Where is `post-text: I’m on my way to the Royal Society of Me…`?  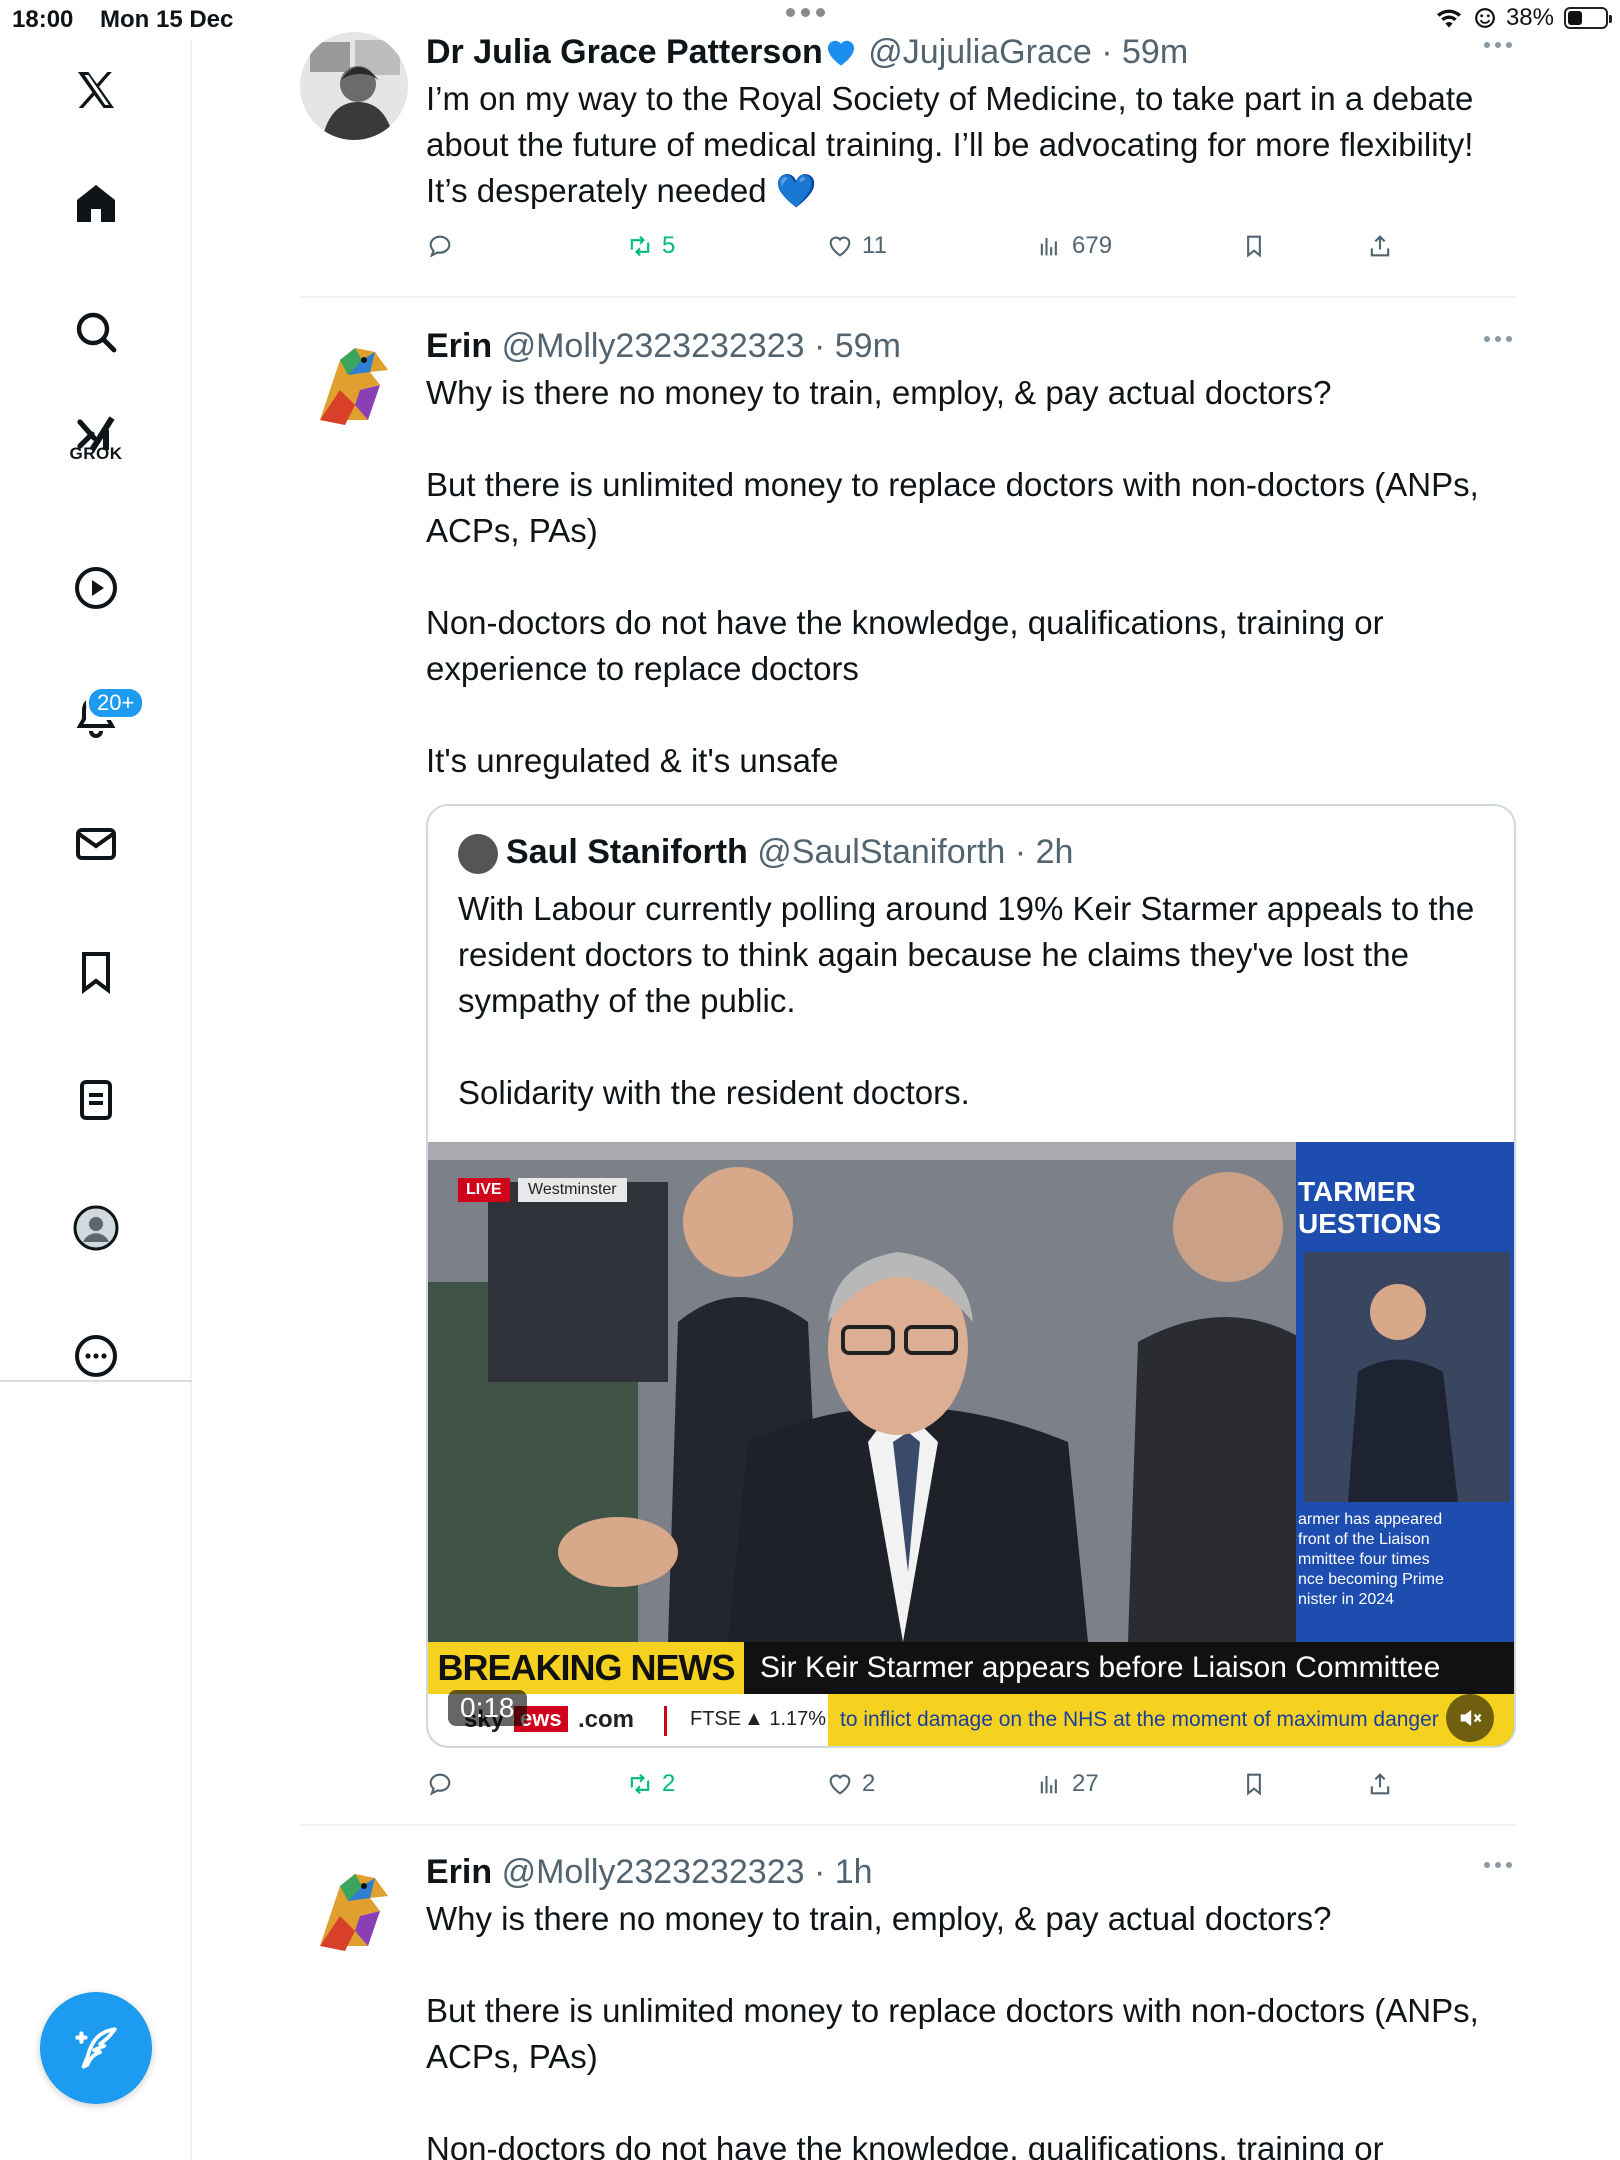 post-text: I’m on my way to the Royal Society of Me… is located at coordinates (950, 144).